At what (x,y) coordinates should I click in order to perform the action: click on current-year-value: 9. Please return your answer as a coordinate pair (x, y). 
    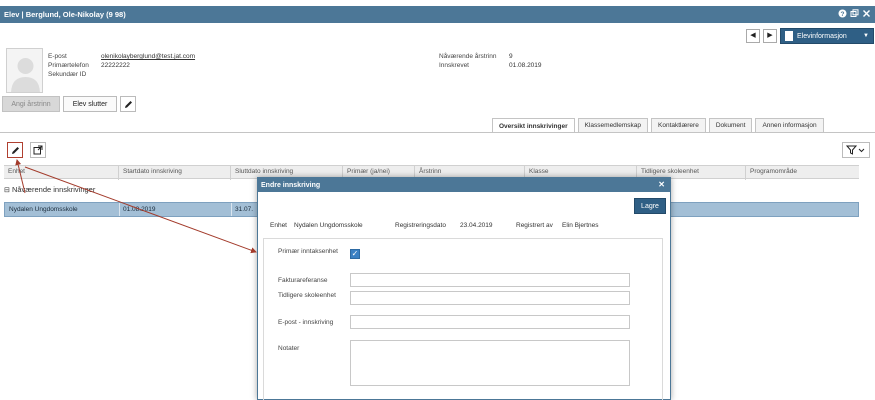
    Looking at the image, I should click on (511, 56).